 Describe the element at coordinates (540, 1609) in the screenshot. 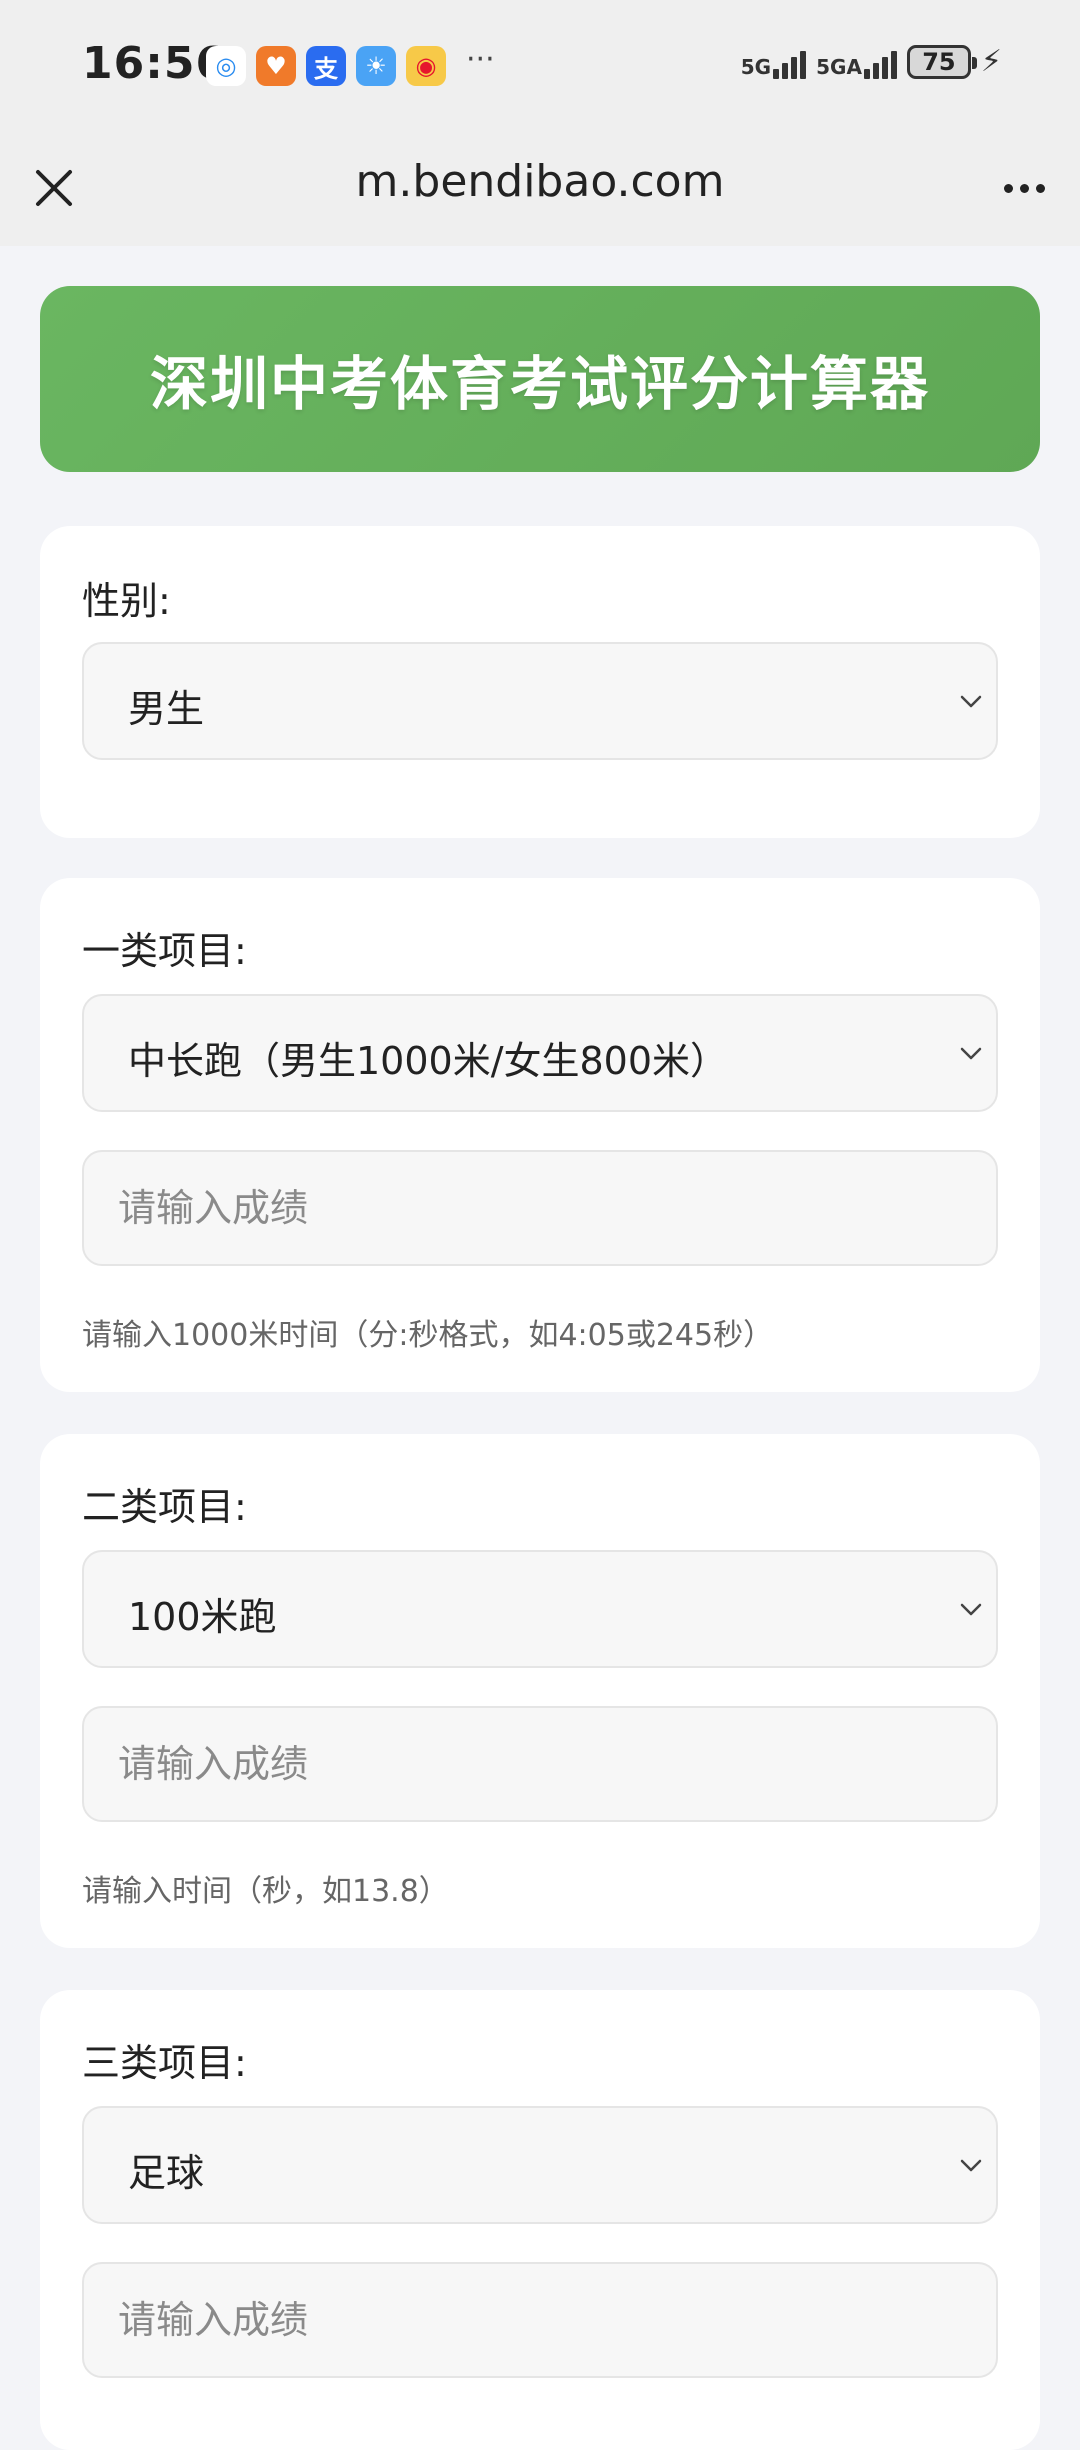

I see `category-2-select: 100米跑` at that location.